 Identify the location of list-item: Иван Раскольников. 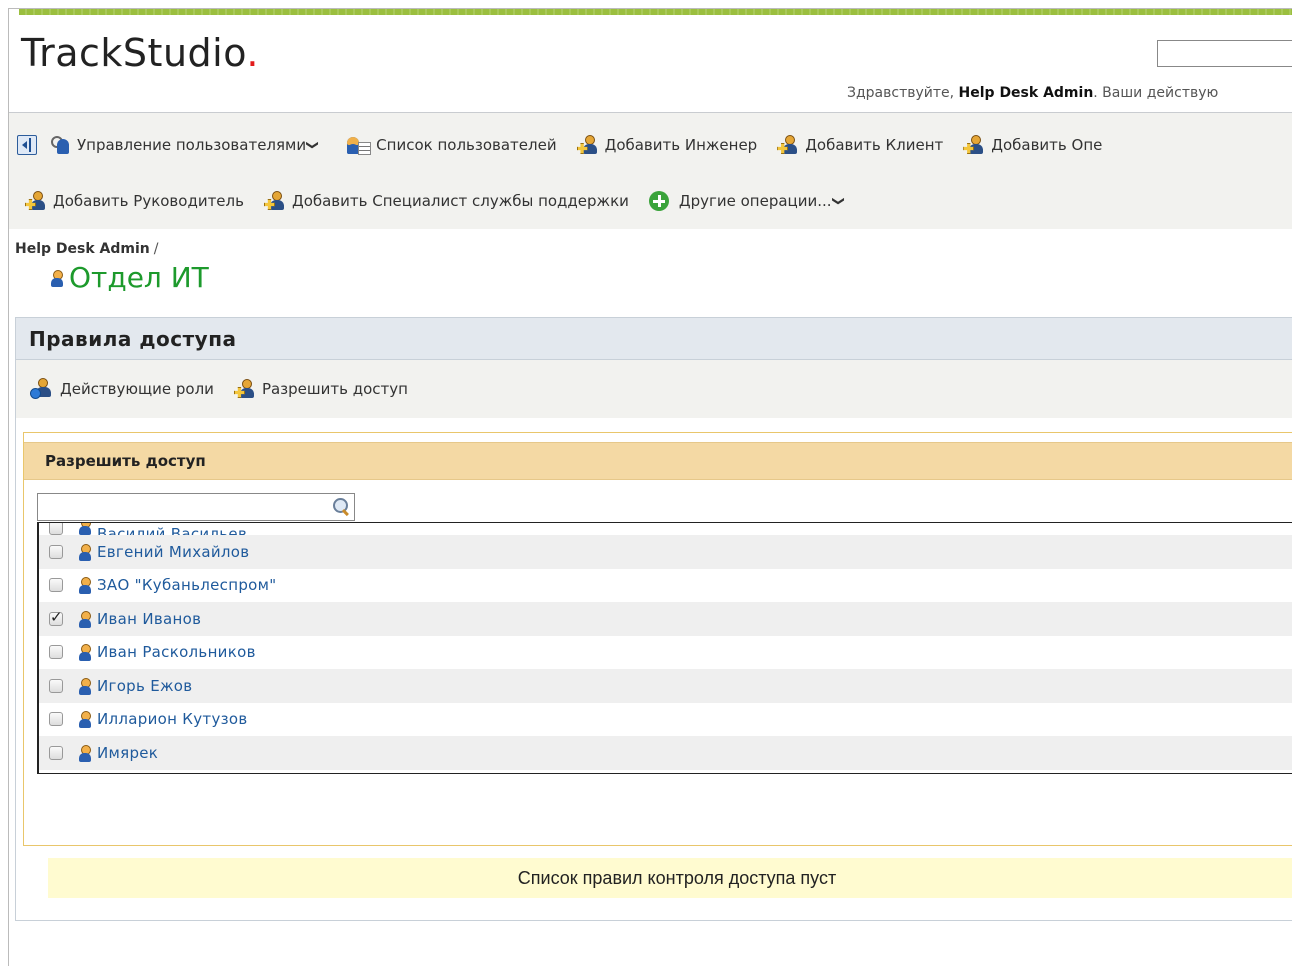
(665, 653).